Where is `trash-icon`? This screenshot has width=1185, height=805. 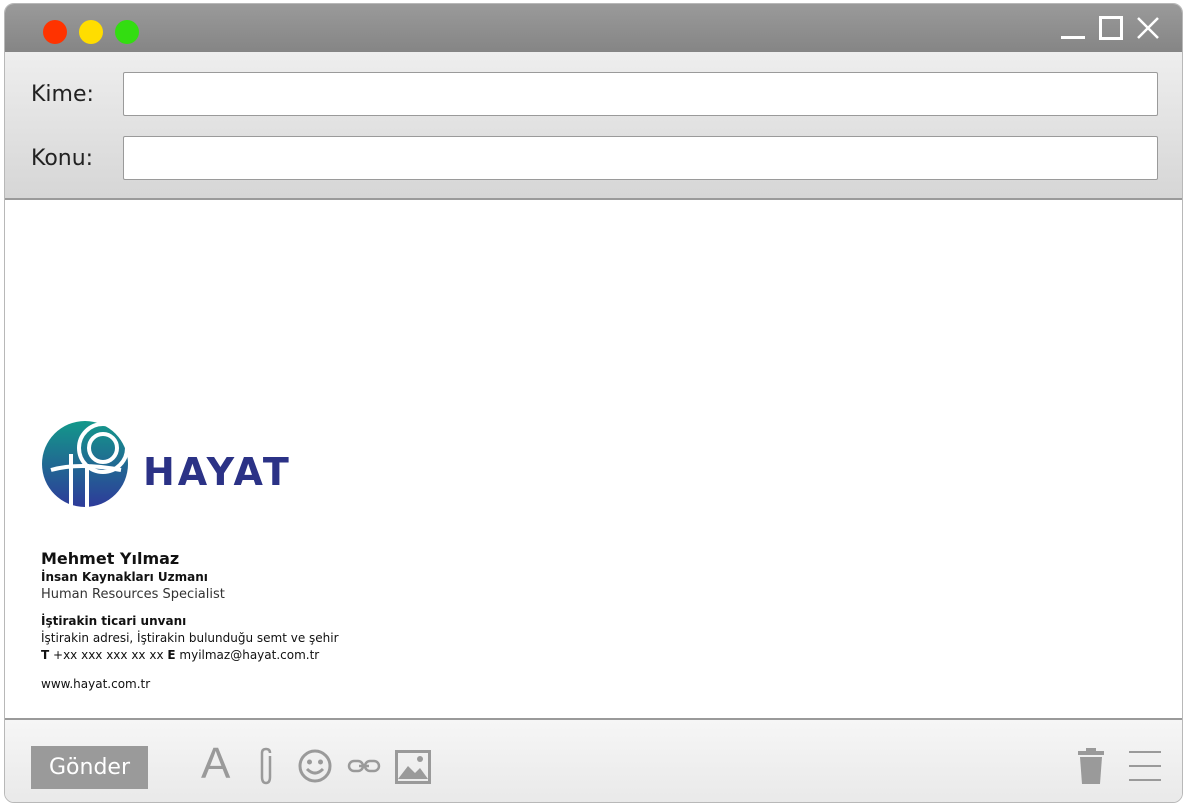 trash-icon is located at coordinates (1091, 766).